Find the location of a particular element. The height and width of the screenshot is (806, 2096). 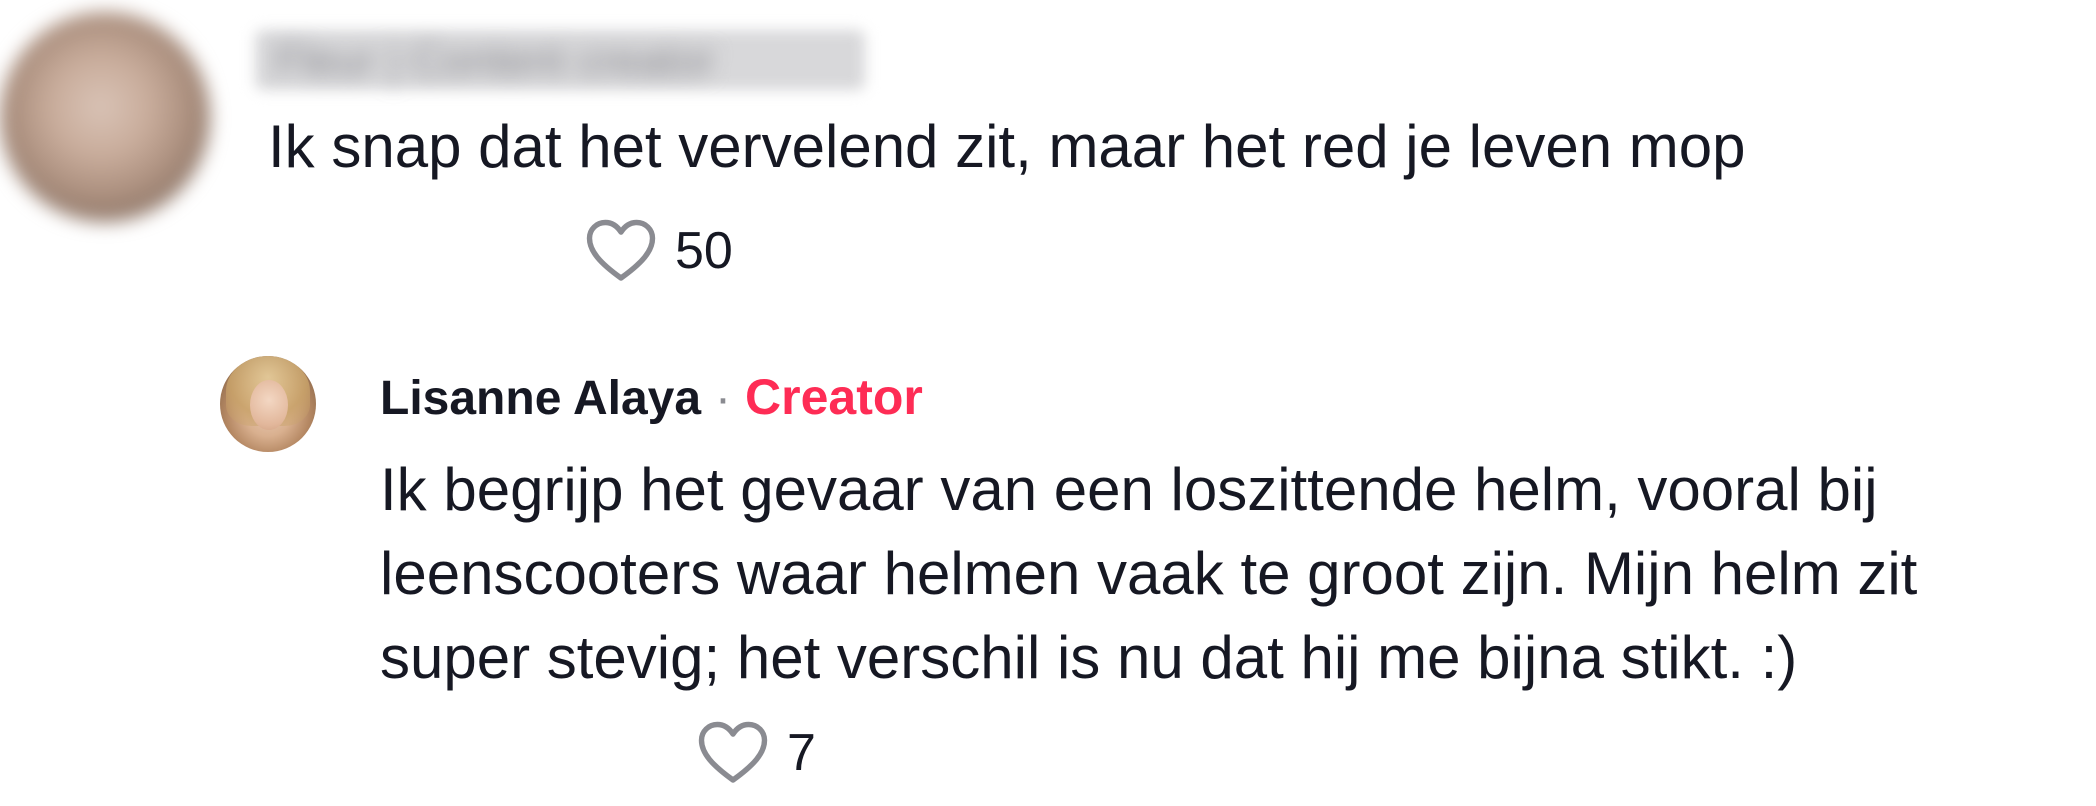

reply-like-button: 7 is located at coordinates (756, 753).